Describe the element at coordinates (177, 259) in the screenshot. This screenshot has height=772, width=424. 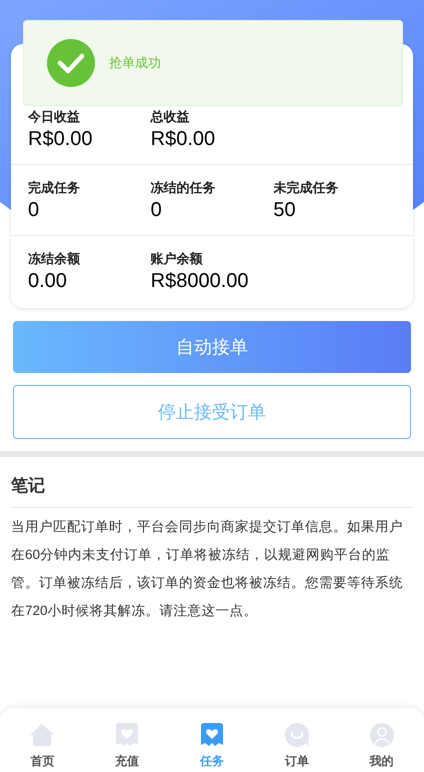
I see `stat-label: 账户余额` at that location.